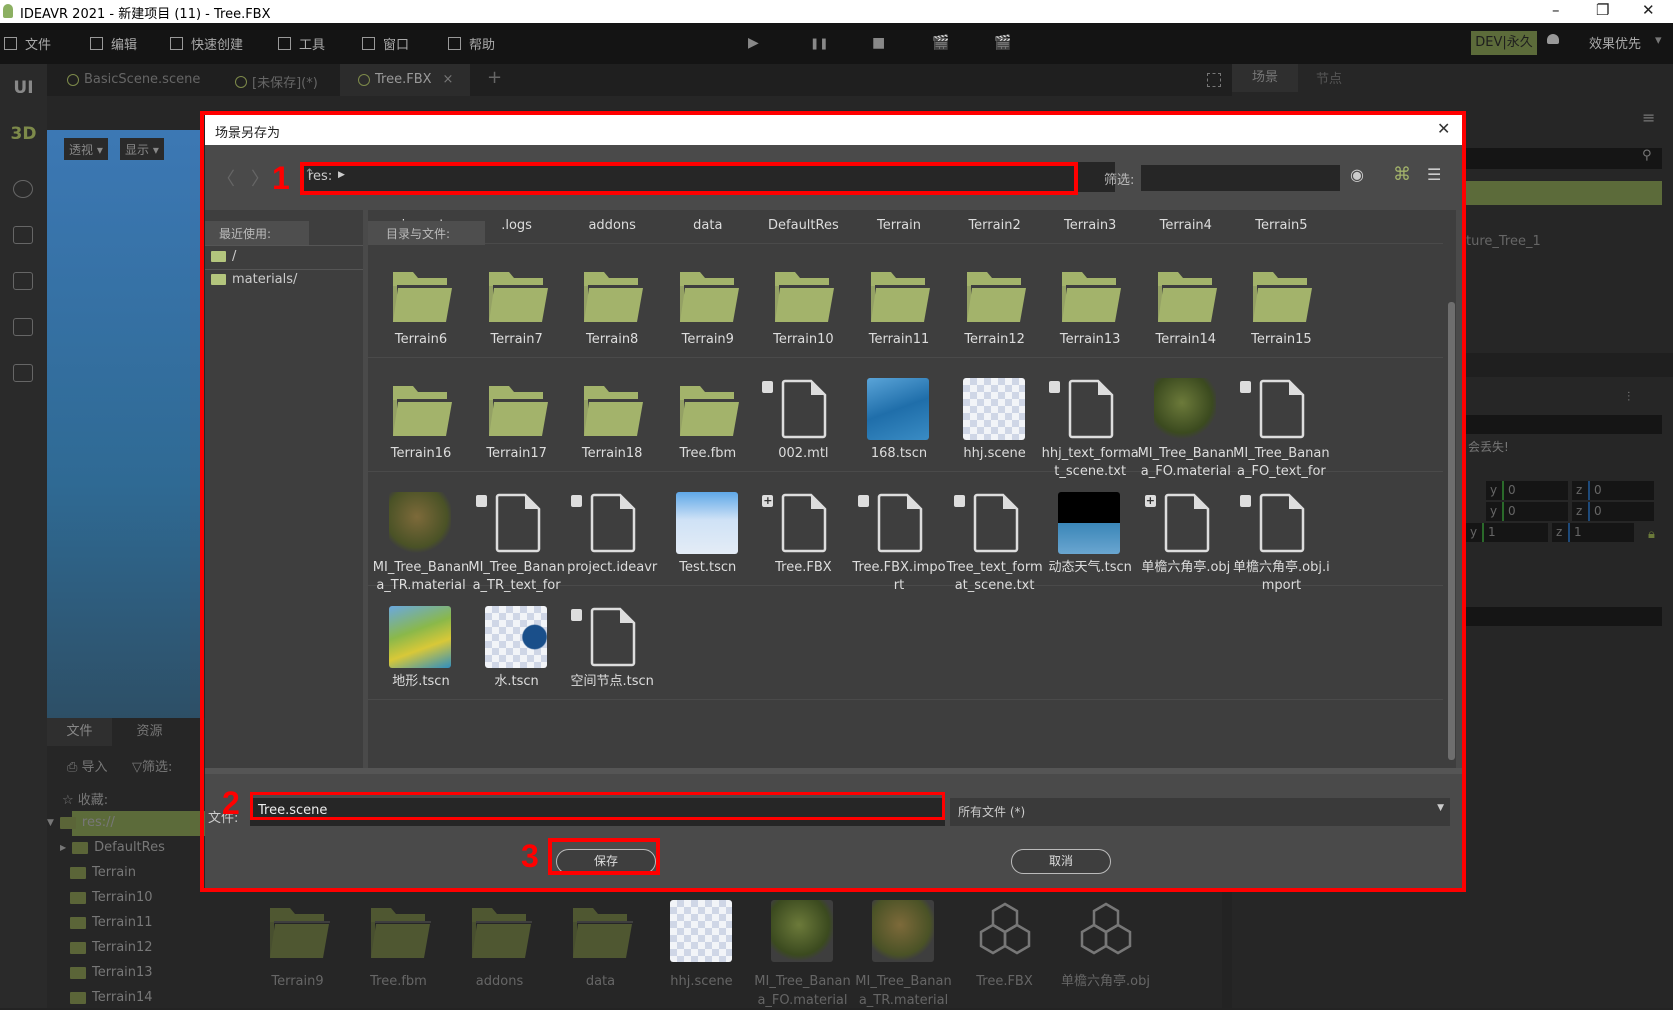 This screenshot has width=1673, height=1010. I want to click on file-item: Terrain15, so click(1281, 311).